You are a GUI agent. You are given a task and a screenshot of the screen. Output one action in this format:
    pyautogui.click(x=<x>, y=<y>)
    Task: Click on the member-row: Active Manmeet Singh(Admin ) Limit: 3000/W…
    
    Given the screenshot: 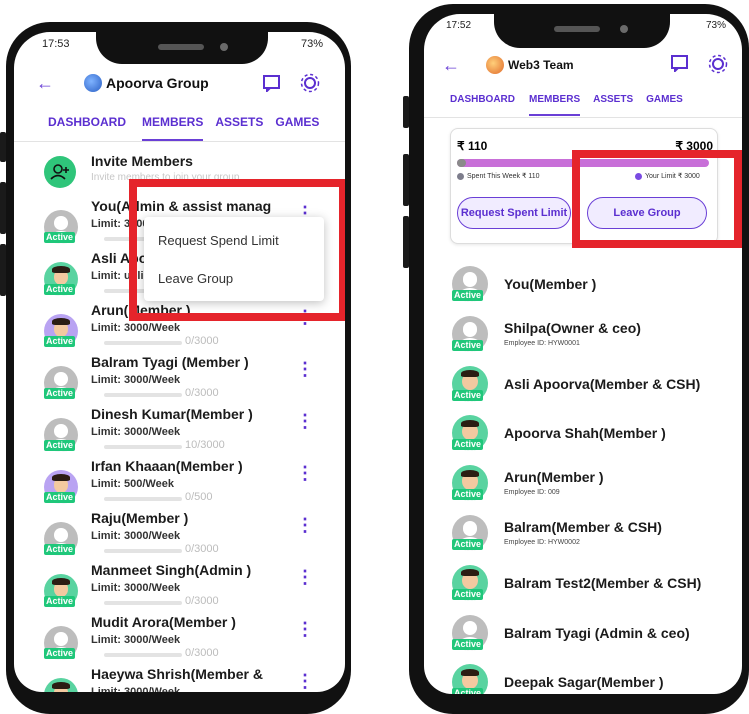 What is the action you would take?
    pyautogui.click(x=179, y=589)
    